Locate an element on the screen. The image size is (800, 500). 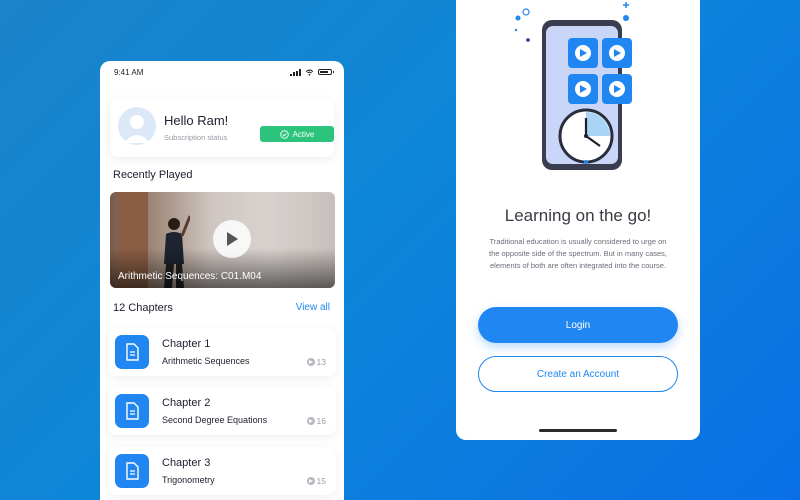
chapter-video-count: 13 is located at coordinates (316, 362).